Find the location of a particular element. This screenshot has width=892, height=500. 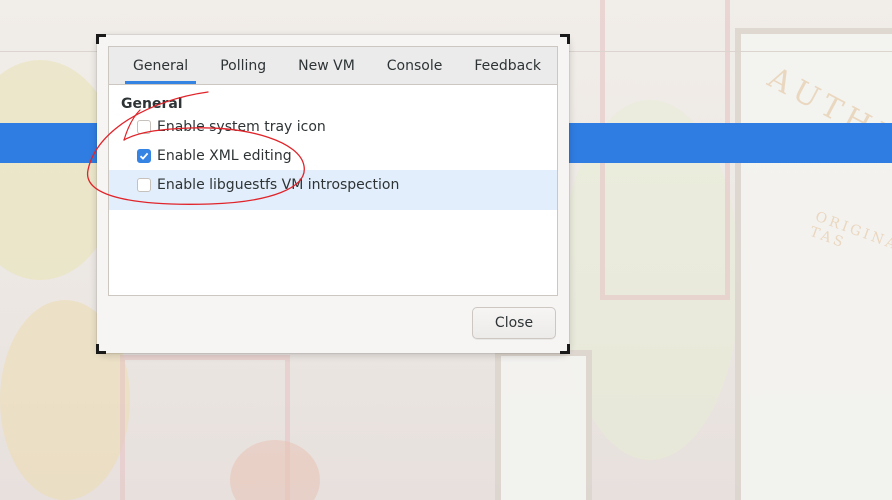

xml-editing-checkbox is located at coordinates (144, 156).